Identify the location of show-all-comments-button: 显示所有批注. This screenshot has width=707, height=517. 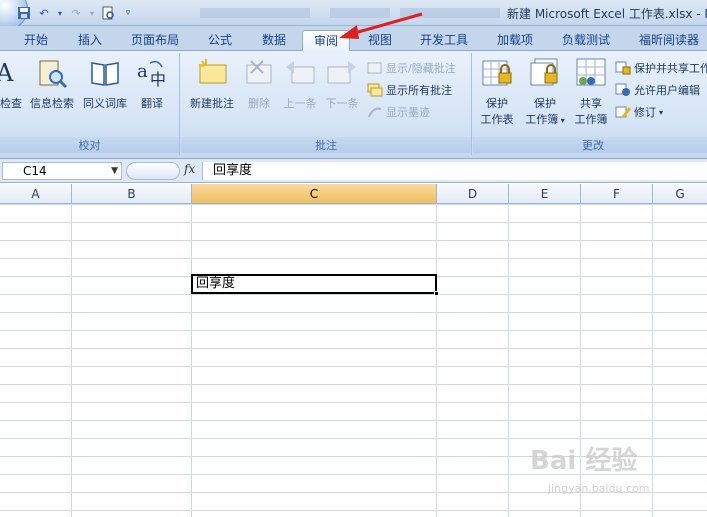
(409, 90).